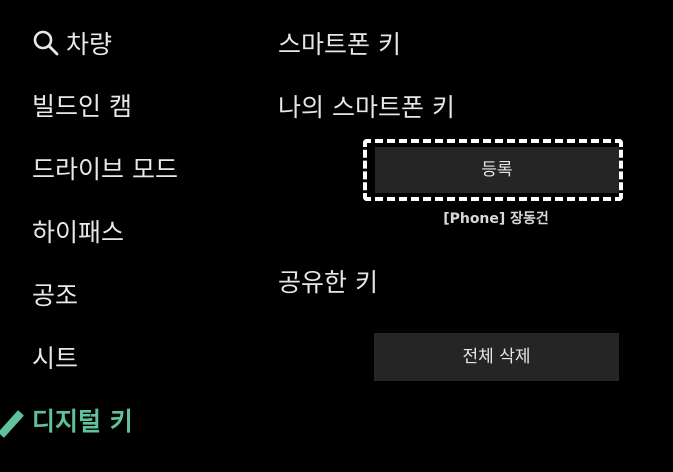  Describe the element at coordinates (12, 424) in the screenshot. I see `active-indicator` at that location.